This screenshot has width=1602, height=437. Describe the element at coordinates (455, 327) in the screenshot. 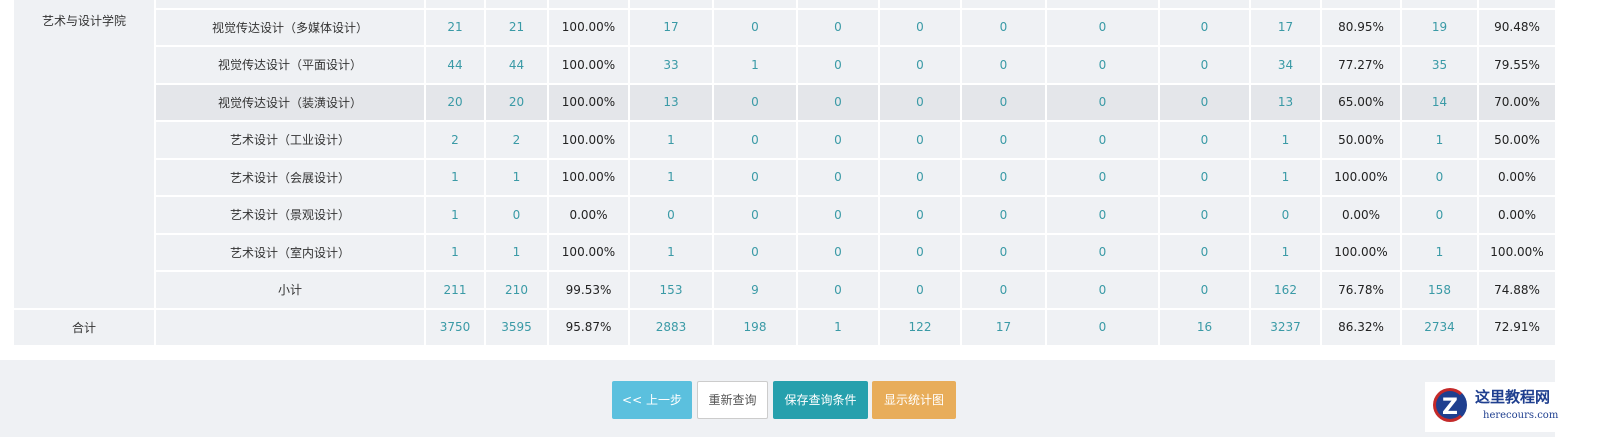

I see `count-link: 3750` at that location.